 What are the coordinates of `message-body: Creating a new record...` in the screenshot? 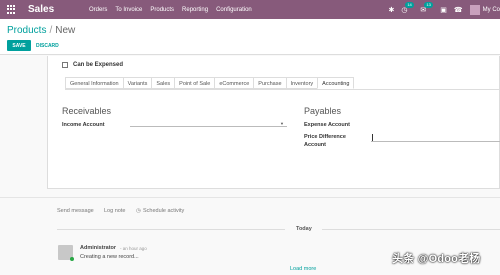 It's located at (109, 257).